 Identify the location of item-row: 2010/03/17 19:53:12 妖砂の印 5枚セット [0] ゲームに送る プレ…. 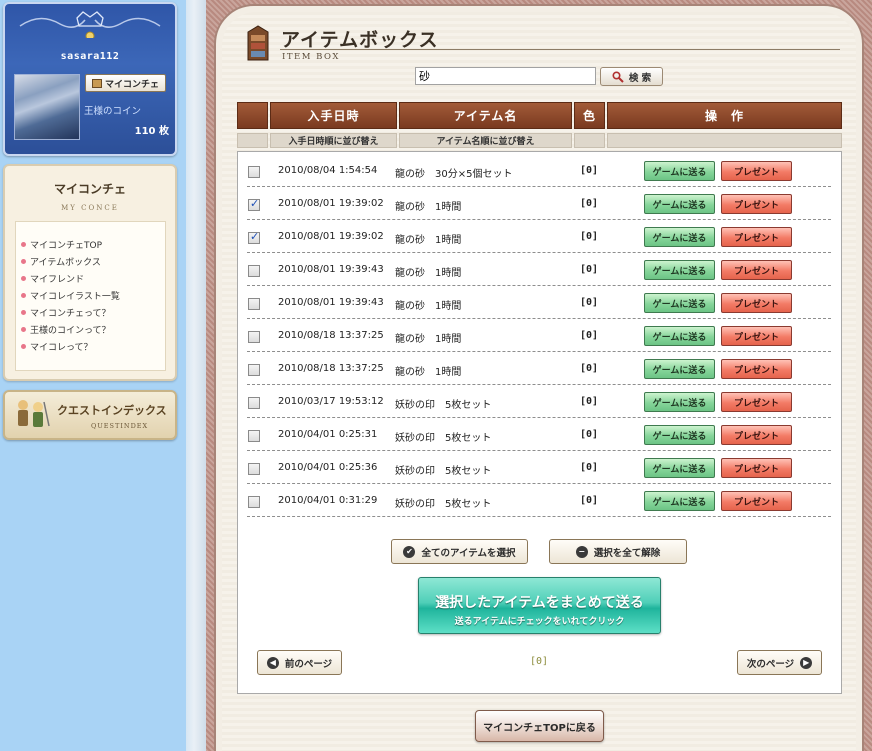
(539, 401).